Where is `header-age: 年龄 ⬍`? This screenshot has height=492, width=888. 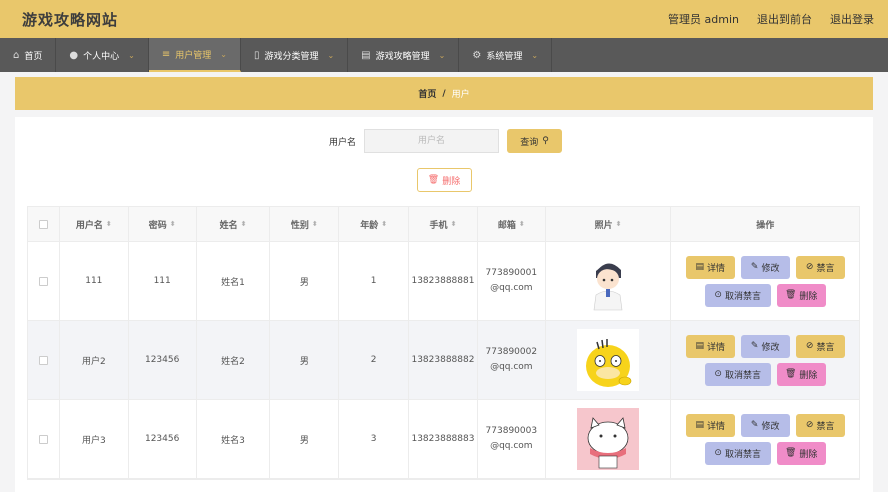 header-age: 年龄 ⬍ is located at coordinates (374, 224).